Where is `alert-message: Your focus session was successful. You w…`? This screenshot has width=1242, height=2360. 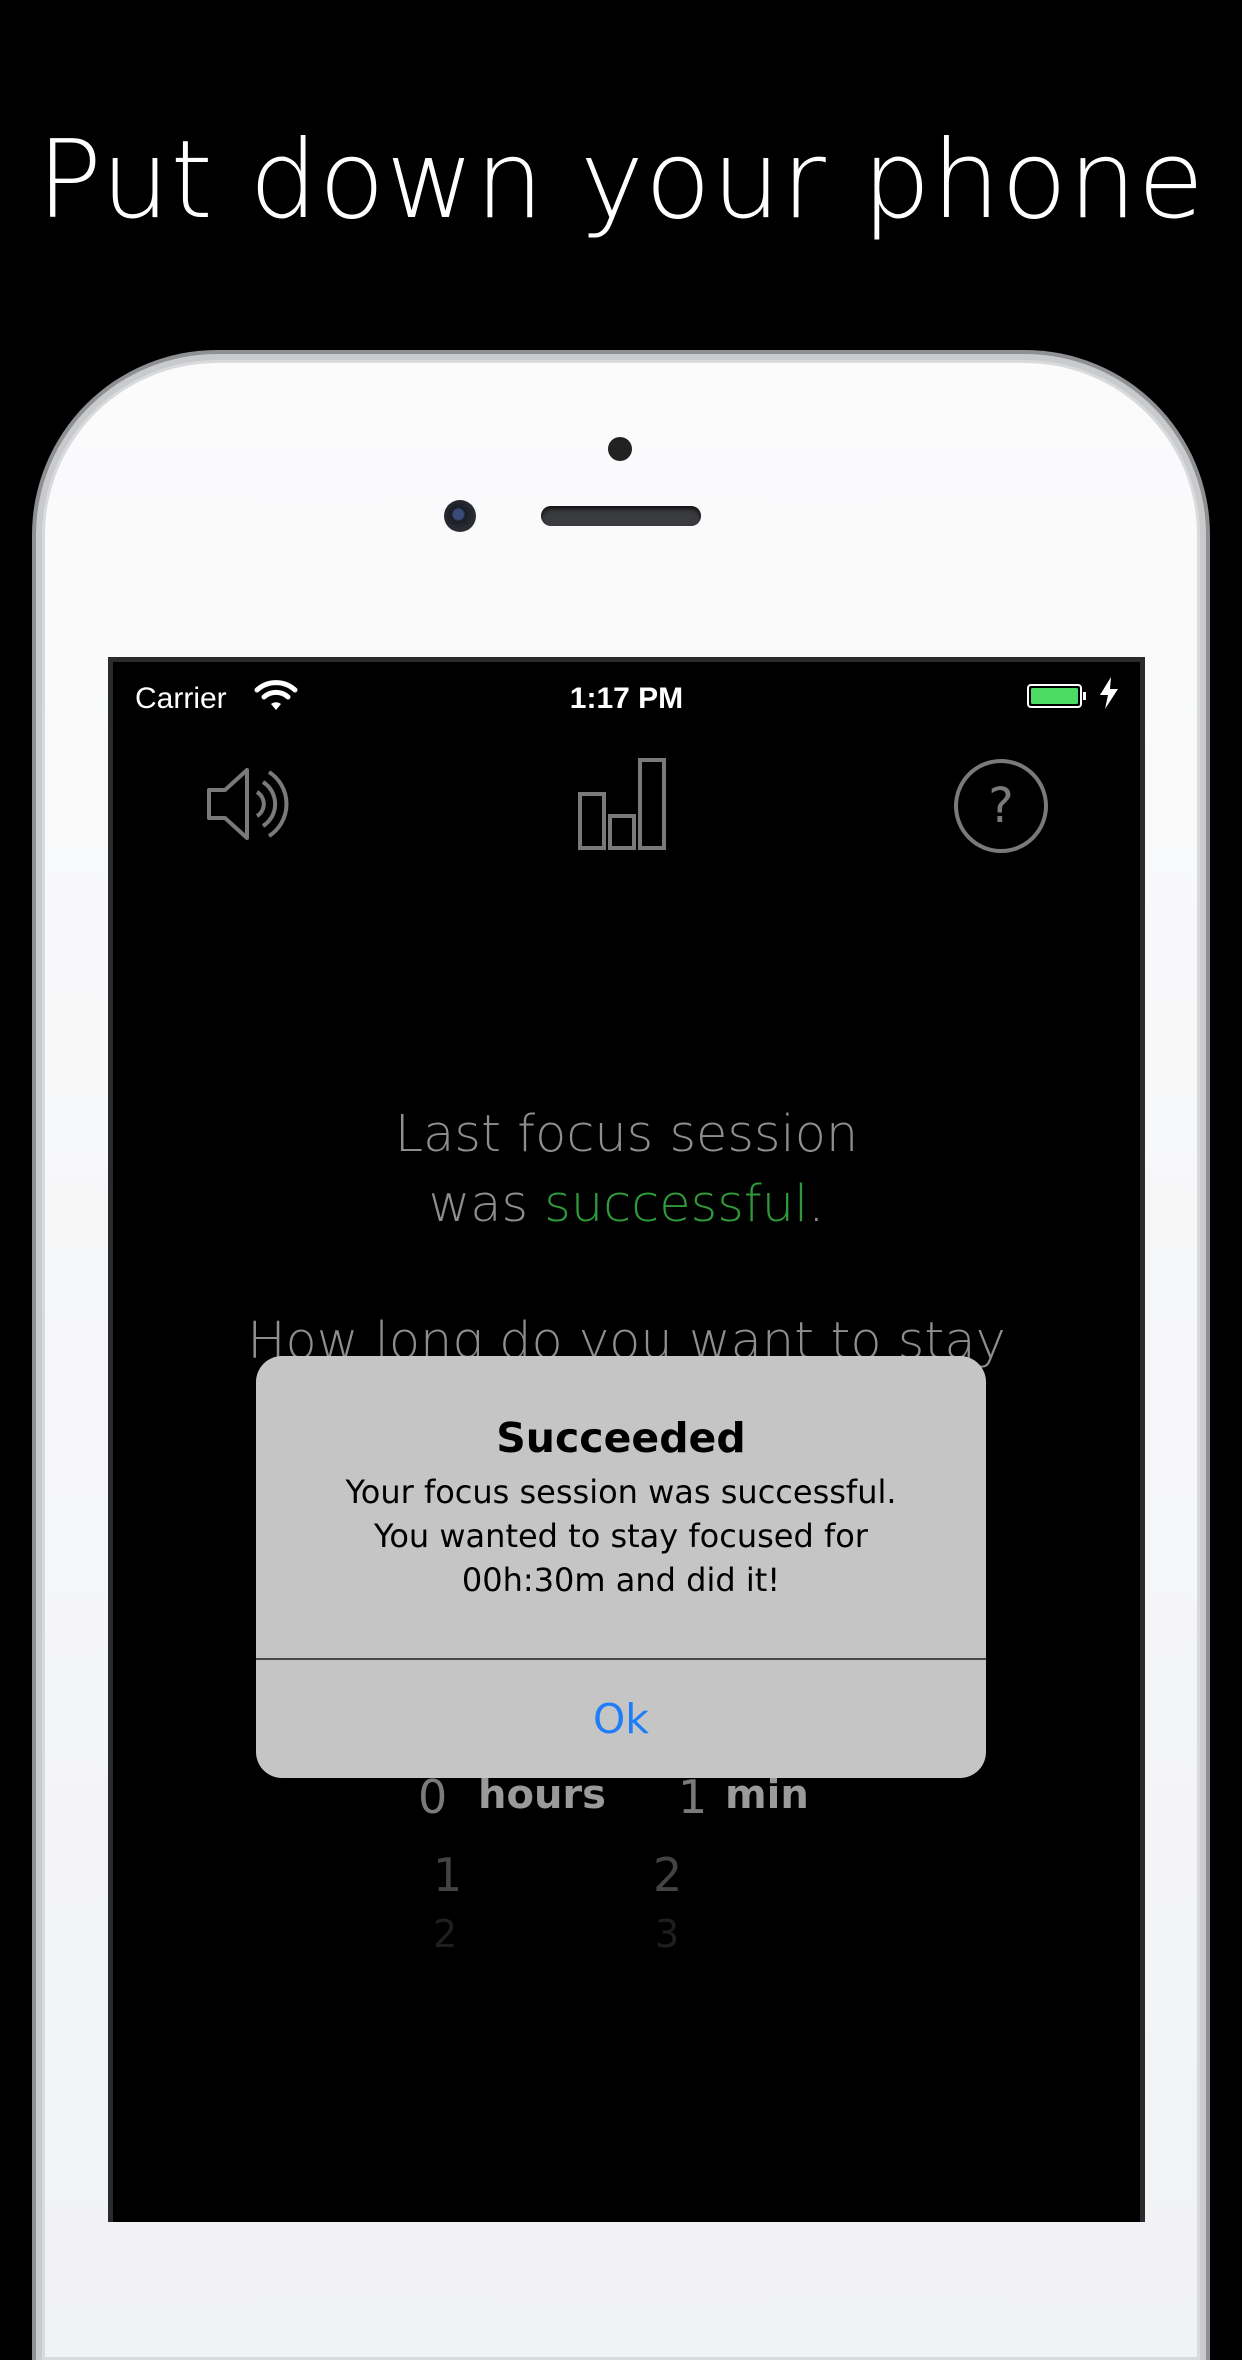 alert-message: Your focus session was successful. You w… is located at coordinates (621, 1536).